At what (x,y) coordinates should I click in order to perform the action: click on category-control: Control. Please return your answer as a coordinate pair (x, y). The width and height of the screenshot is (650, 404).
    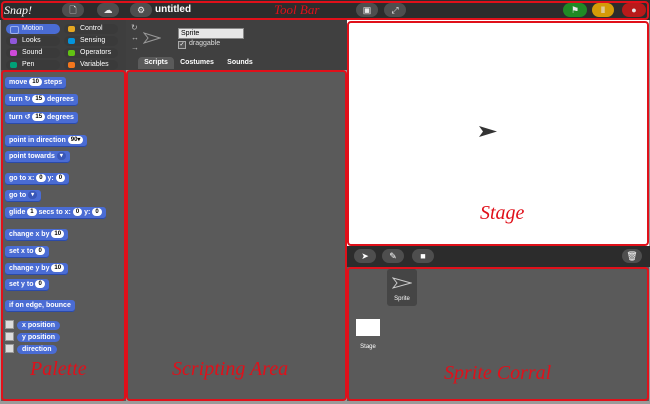
    Looking at the image, I should click on (91, 29).